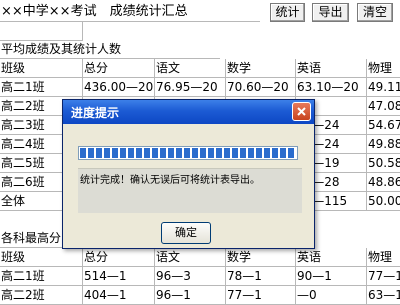 This screenshot has width=400, height=305. Describe the element at coordinates (331, 295) in the screenshot. I see `table-cell: —0` at that location.